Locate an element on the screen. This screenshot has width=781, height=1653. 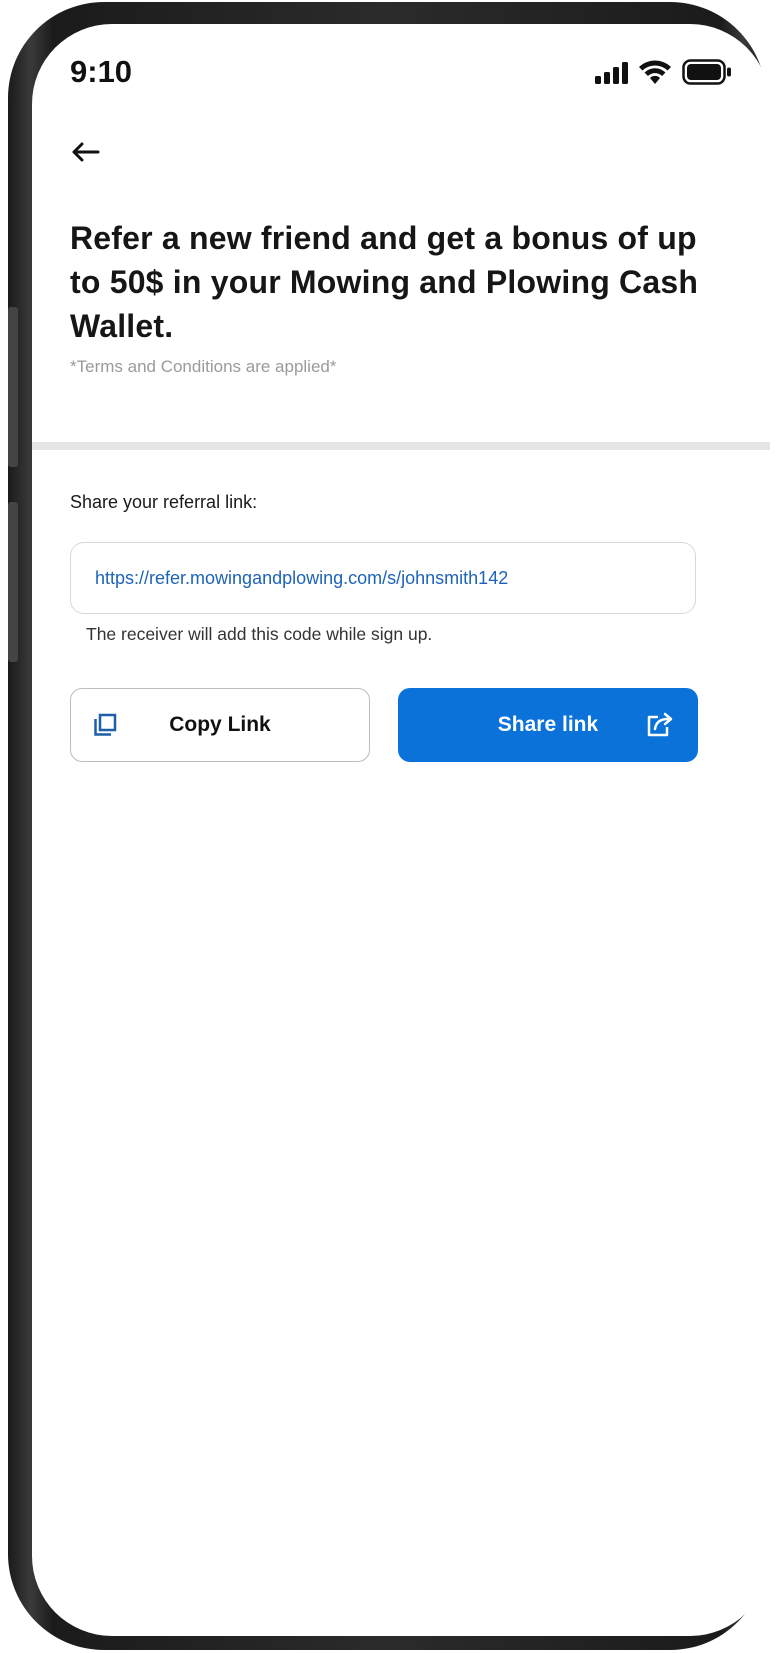
status-time: 9:10 is located at coordinates (101, 71).